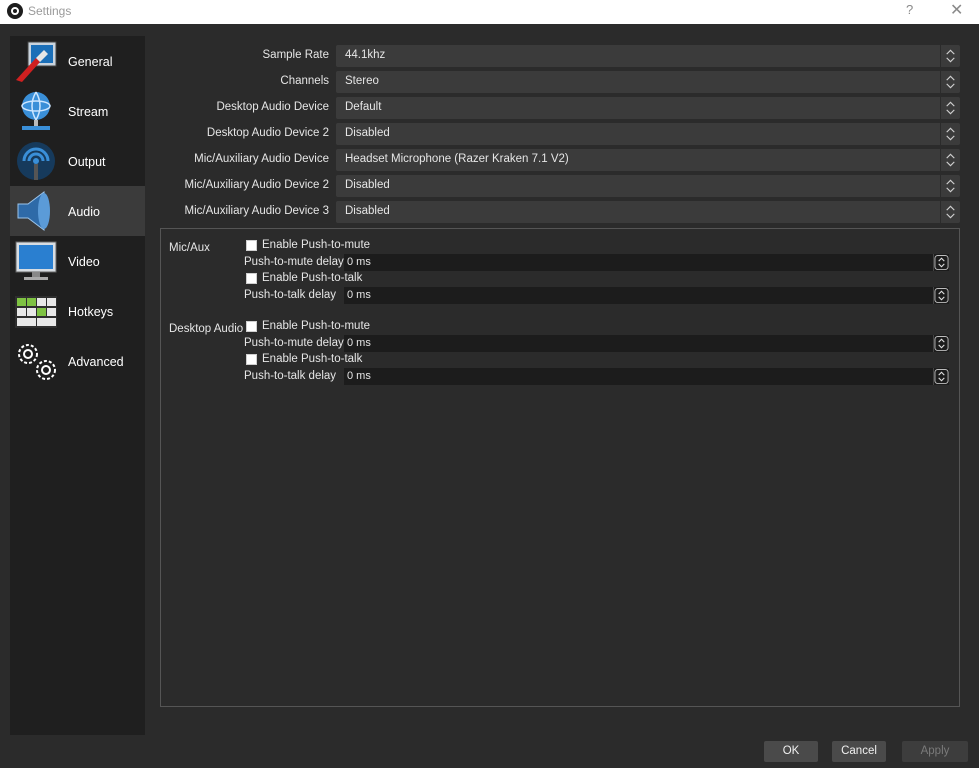  I want to click on hotkeys-icon, so click(36, 312).